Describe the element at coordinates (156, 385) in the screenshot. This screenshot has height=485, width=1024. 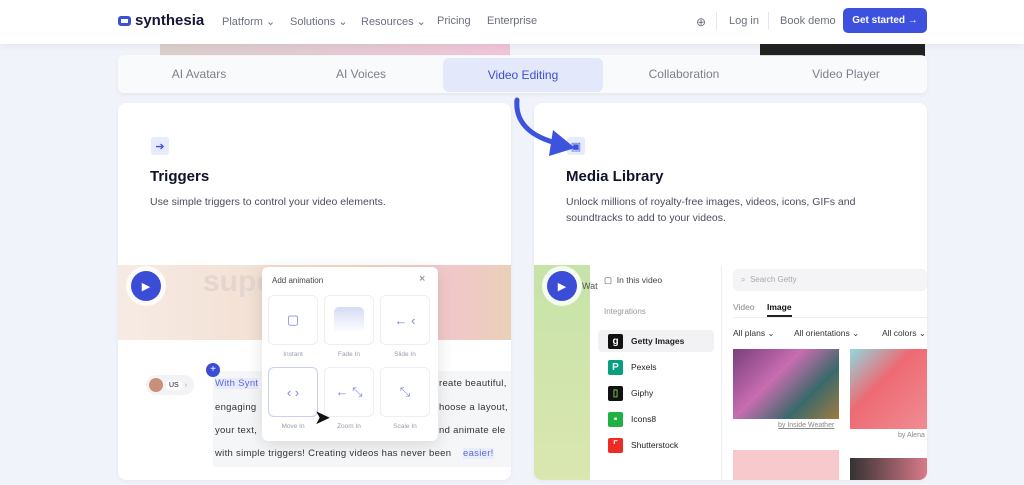
I see `avatar` at that location.